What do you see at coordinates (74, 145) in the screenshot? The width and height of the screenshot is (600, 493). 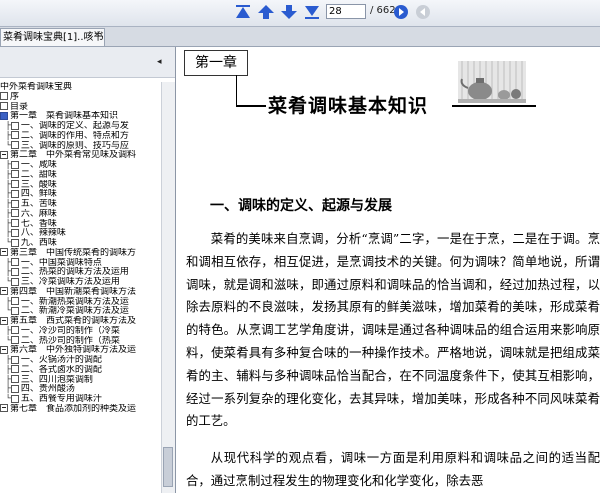 I see `bookmark-label: 三、调味的原则、技巧与应` at bounding box center [74, 145].